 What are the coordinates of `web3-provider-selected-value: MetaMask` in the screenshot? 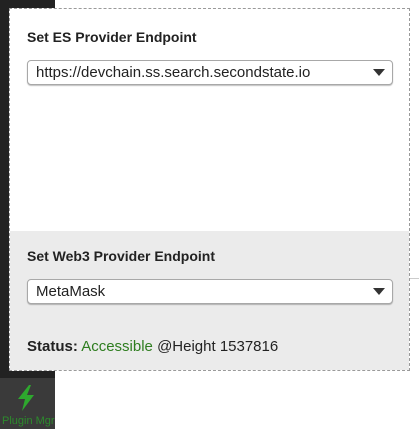 It's located at (71, 291).